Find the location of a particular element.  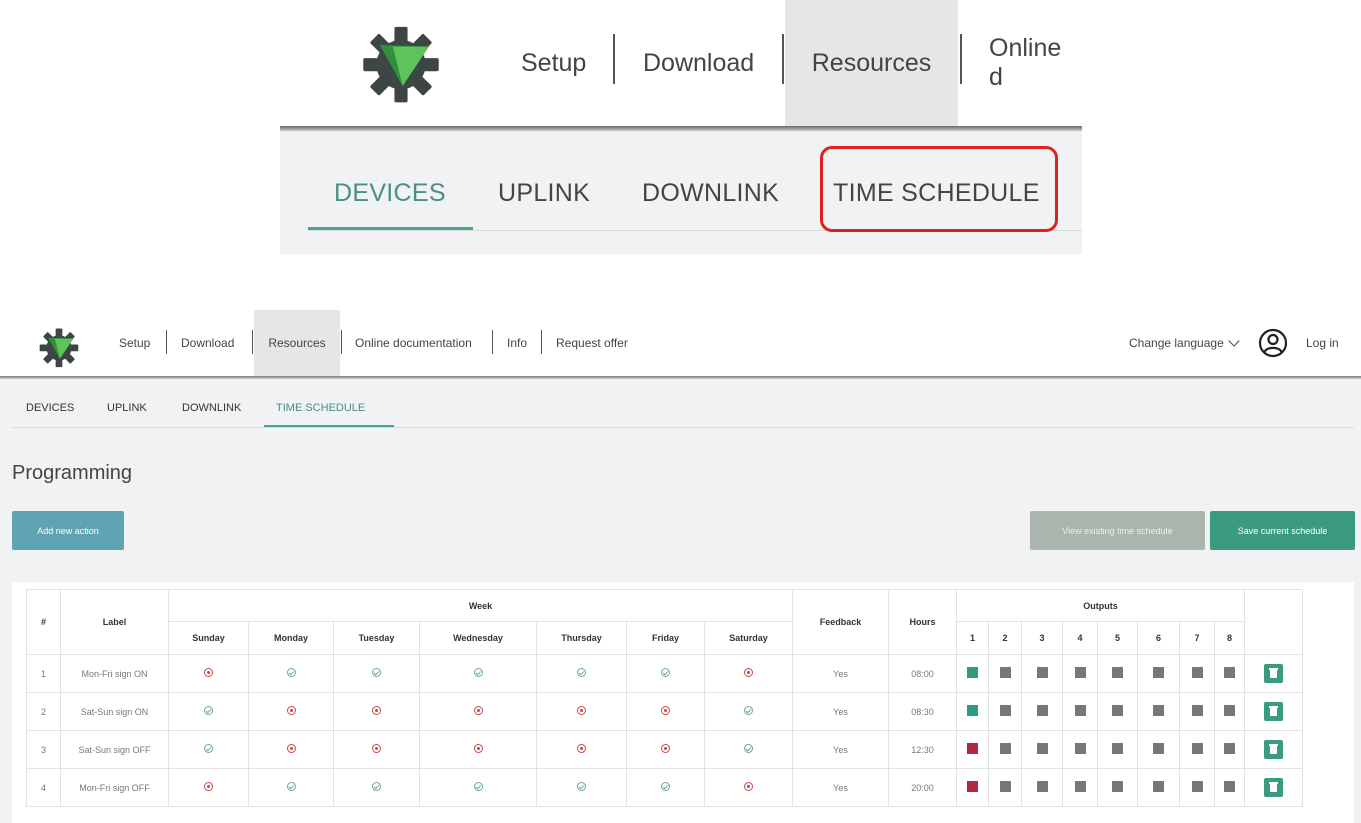

day-cell-tuesday is located at coordinates (376, 711).